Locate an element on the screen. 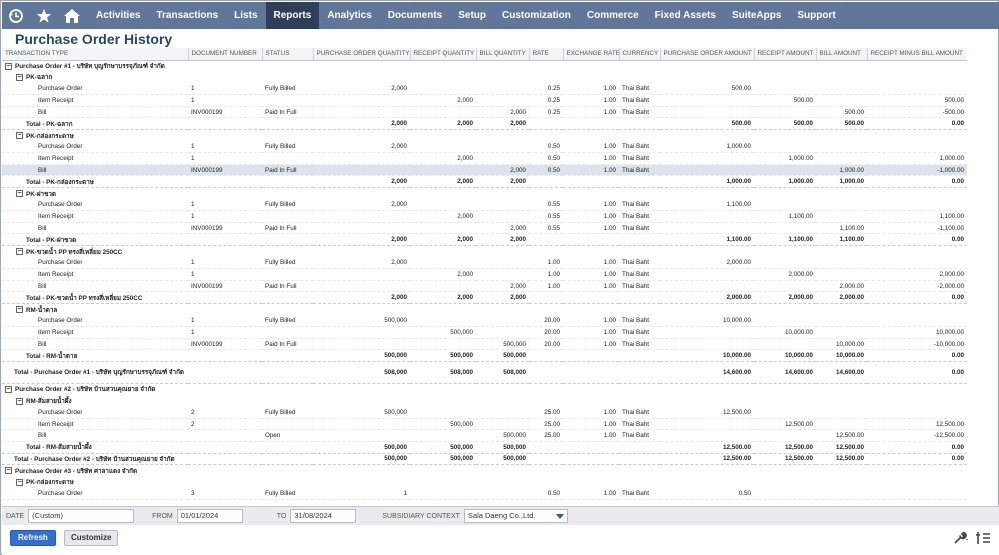 The height and width of the screenshot is (555, 999). cell-rate: 0.50 is located at coordinates (546, 158).